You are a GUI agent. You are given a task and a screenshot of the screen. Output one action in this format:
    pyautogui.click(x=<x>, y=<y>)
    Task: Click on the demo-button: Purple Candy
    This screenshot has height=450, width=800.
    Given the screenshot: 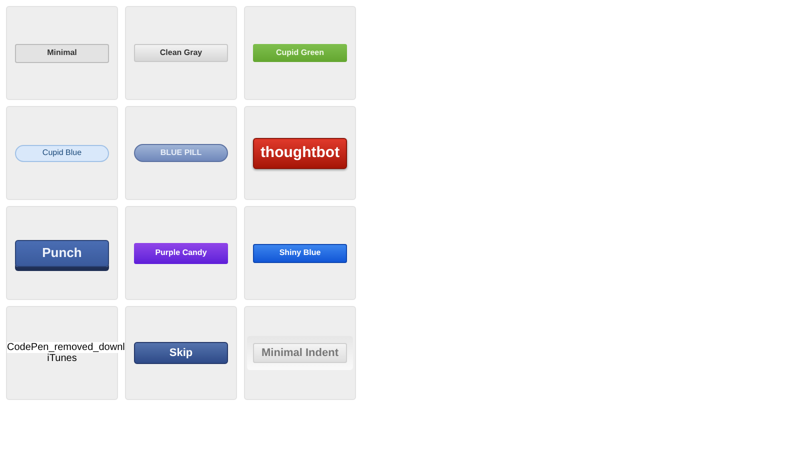 What is the action you would take?
    pyautogui.click(x=181, y=253)
    